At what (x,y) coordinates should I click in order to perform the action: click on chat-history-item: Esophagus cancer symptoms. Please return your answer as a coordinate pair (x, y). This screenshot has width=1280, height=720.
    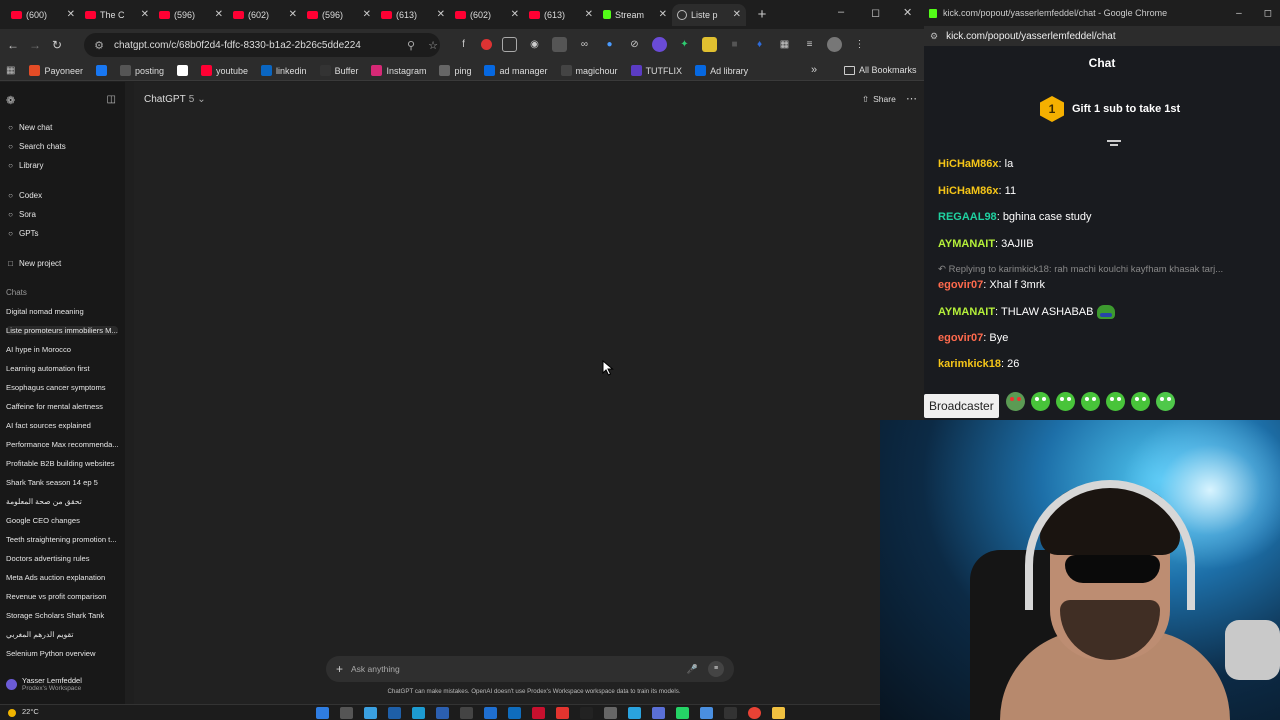
    Looking at the image, I should click on (62, 387).